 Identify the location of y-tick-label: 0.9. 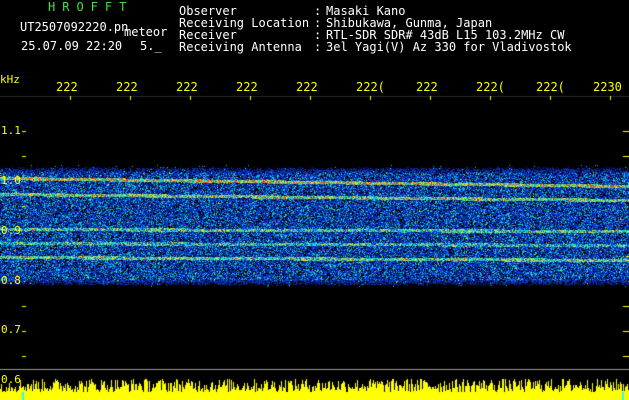
(11, 230).